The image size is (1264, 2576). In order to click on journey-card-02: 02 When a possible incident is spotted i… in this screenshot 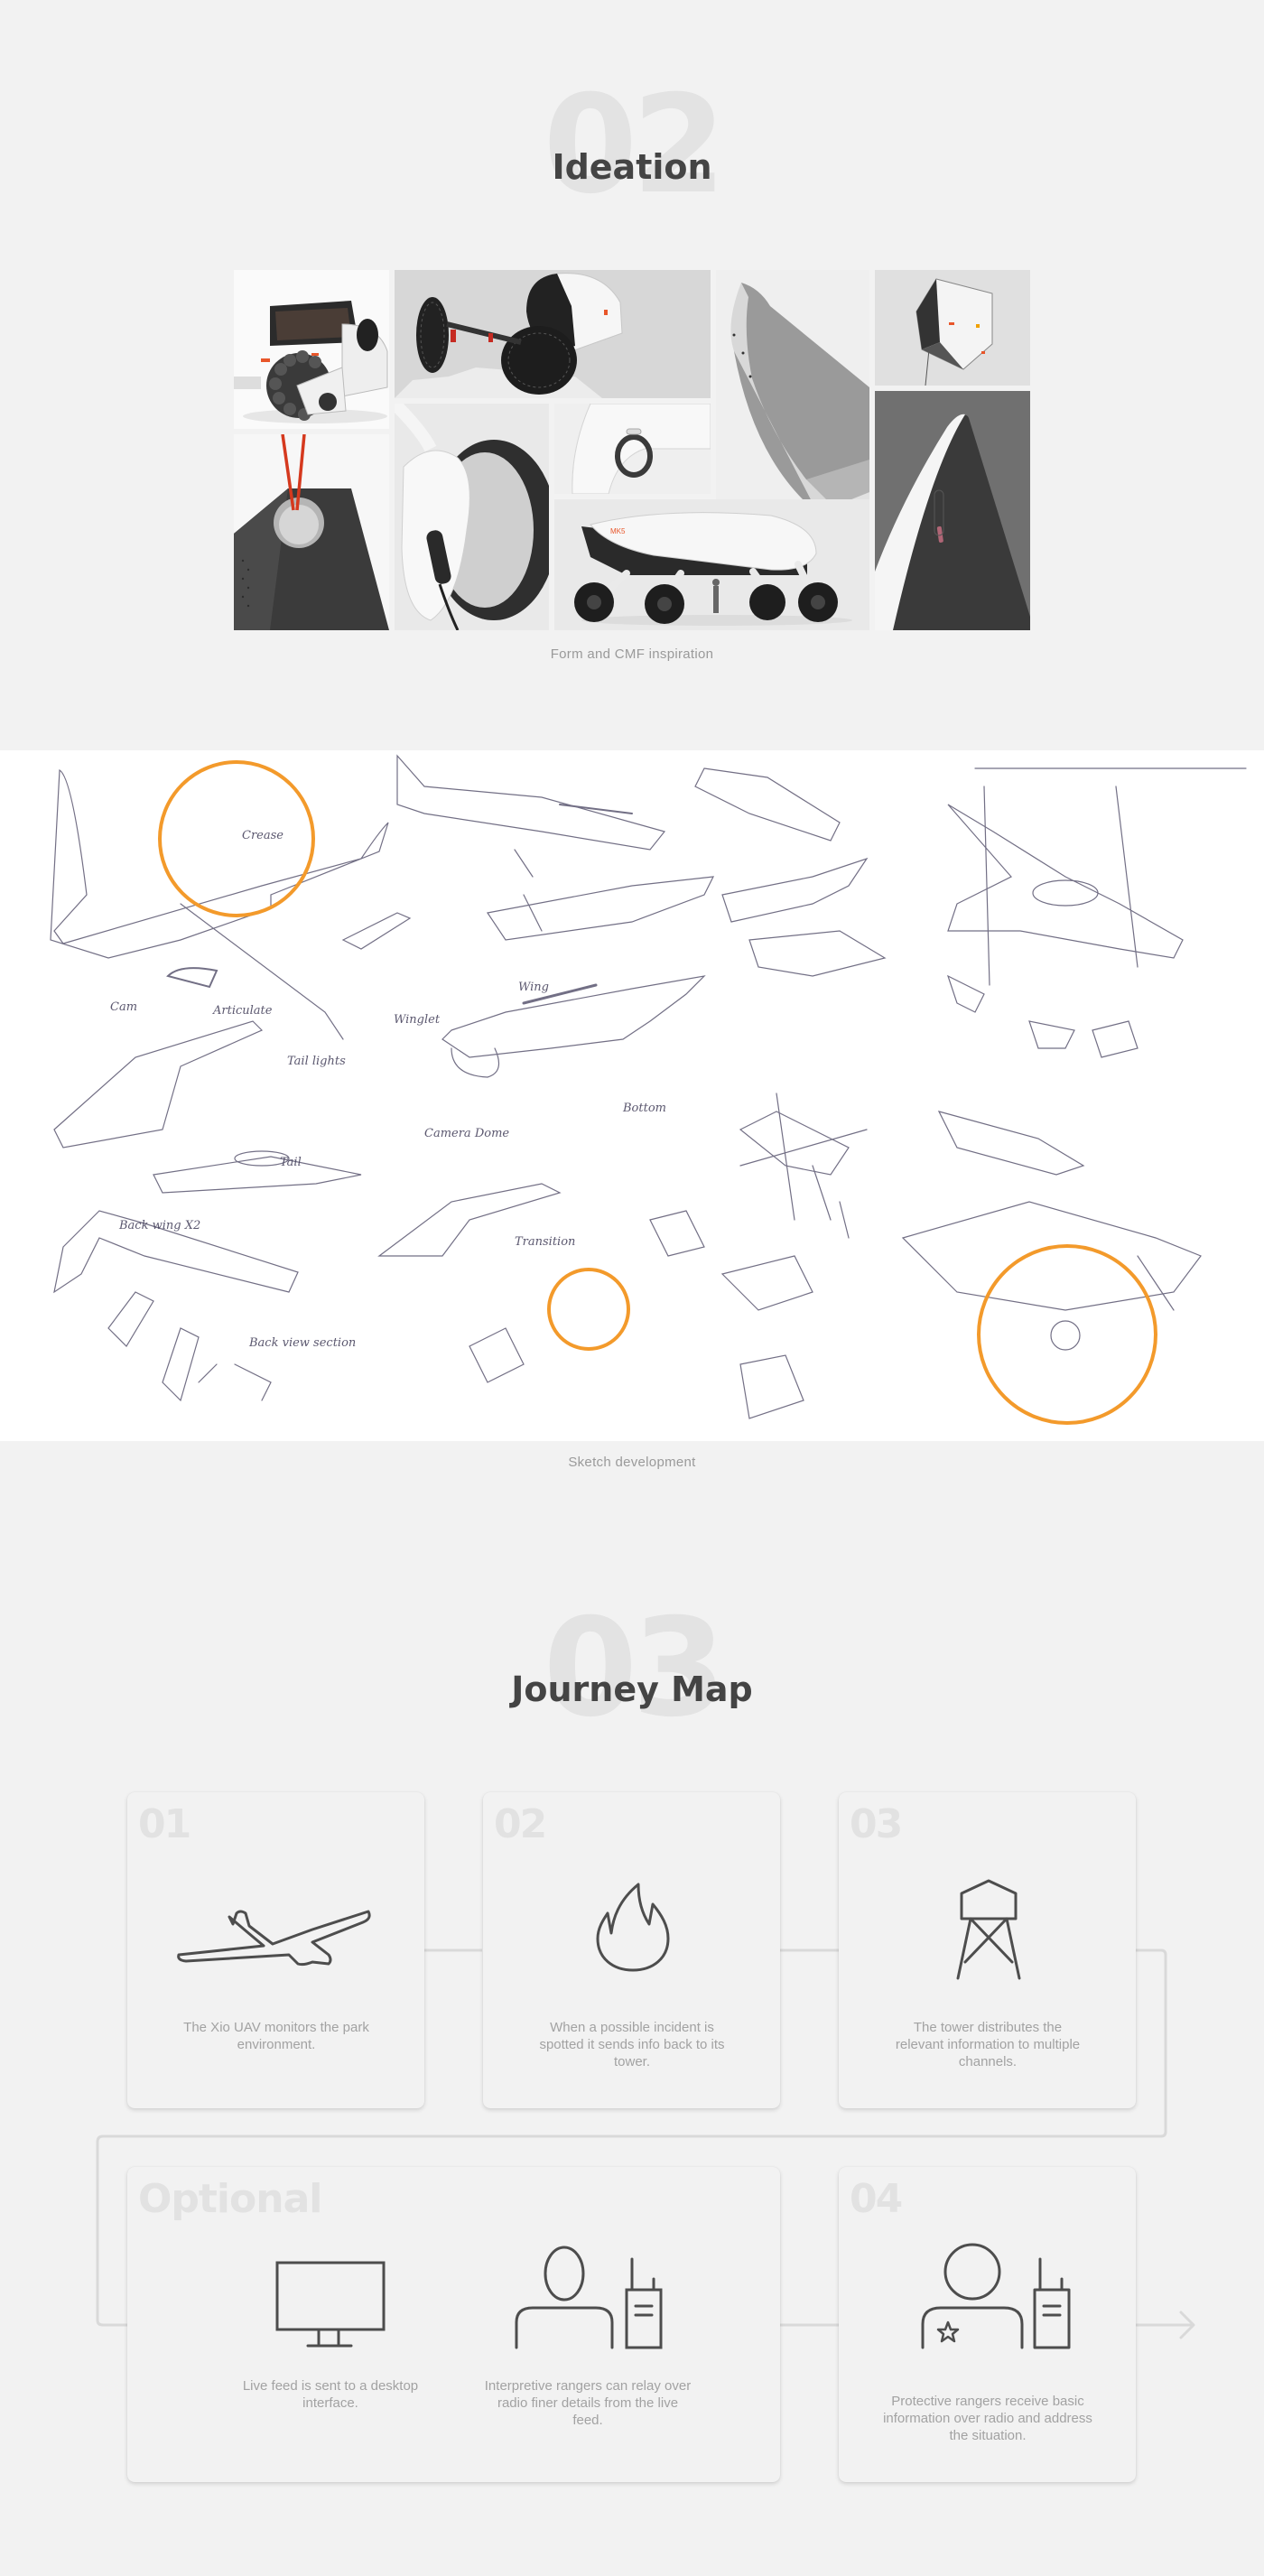, I will do `click(631, 1950)`.